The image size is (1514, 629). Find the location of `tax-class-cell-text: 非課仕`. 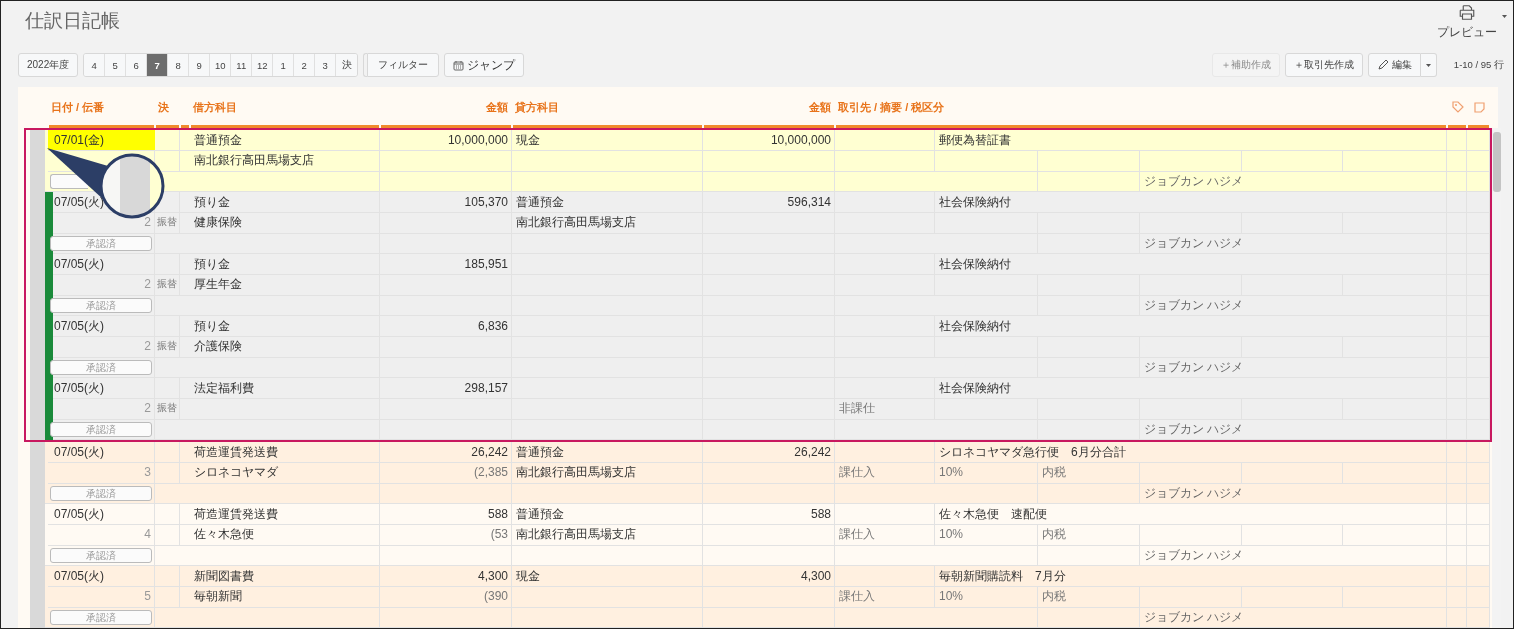

tax-class-cell-text: 非課仕 is located at coordinates (857, 408).